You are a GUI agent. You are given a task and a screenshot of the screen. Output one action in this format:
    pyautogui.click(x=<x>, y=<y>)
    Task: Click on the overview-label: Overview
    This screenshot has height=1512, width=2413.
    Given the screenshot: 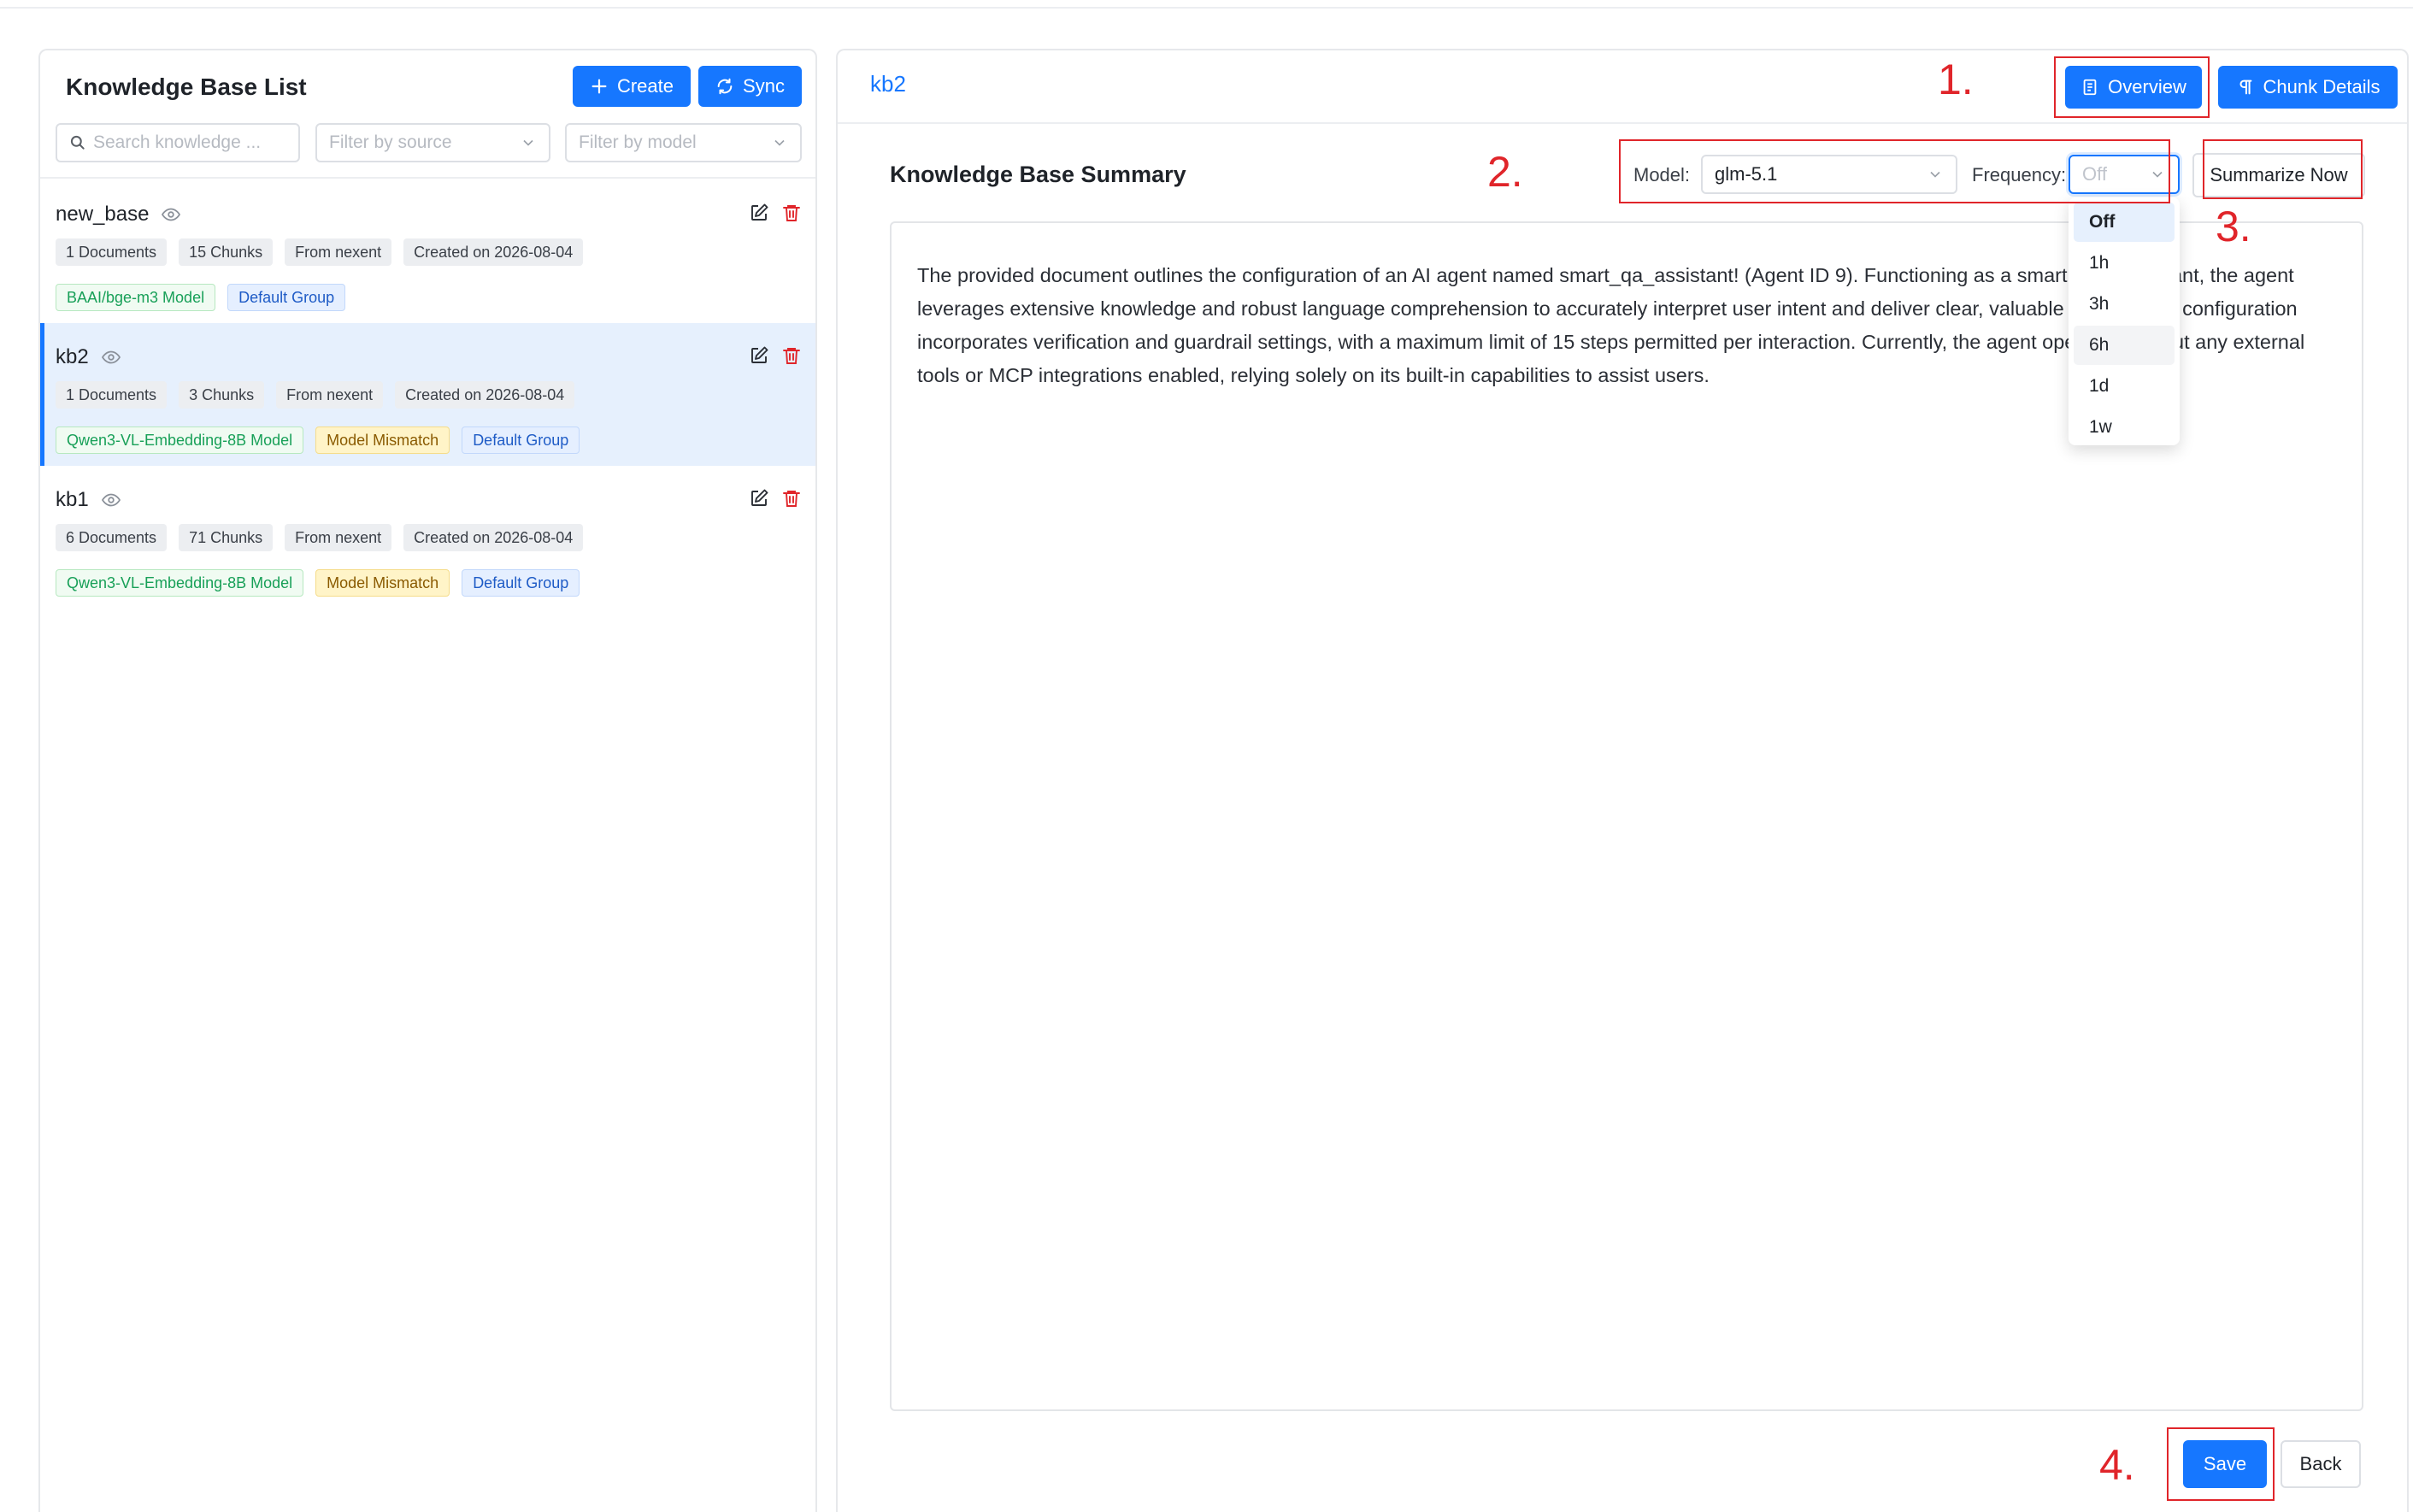 What is the action you would take?
    pyautogui.click(x=2147, y=86)
    